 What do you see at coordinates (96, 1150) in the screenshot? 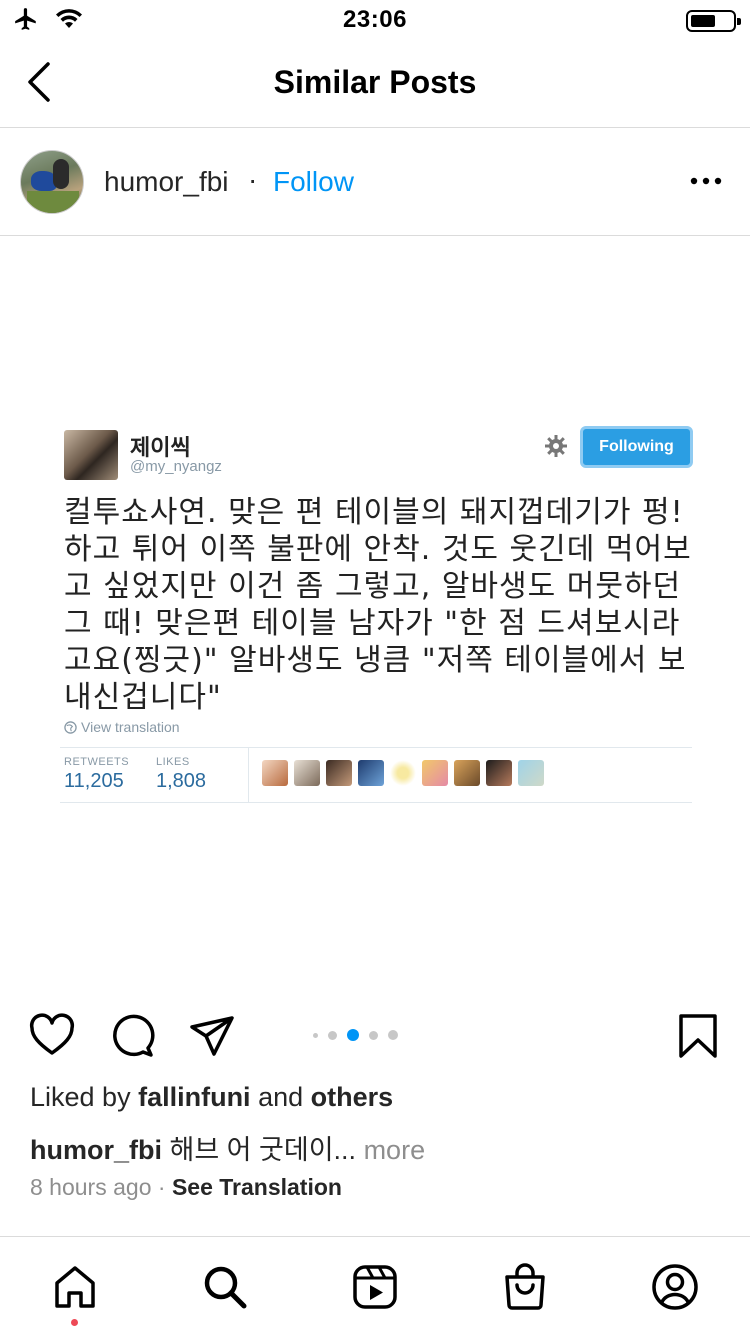
I see `caption-username: humor_fbi` at bounding box center [96, 1150].